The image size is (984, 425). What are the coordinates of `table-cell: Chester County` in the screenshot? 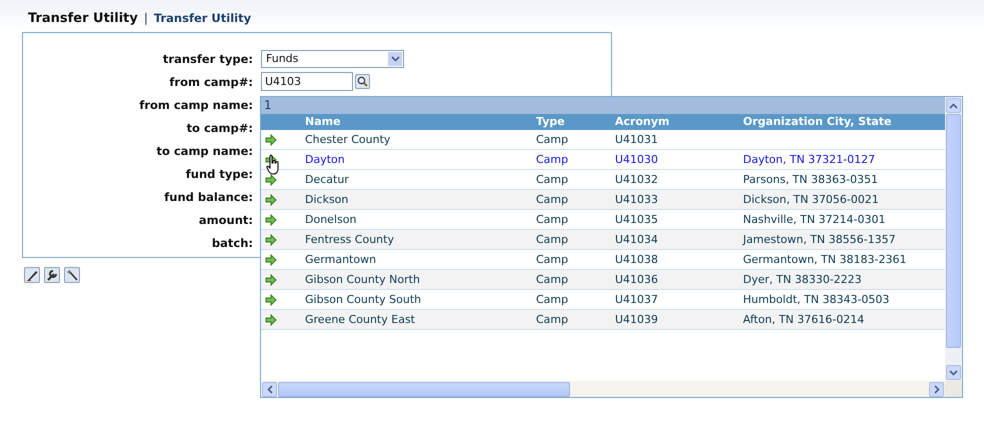 It's located at (347, 139).